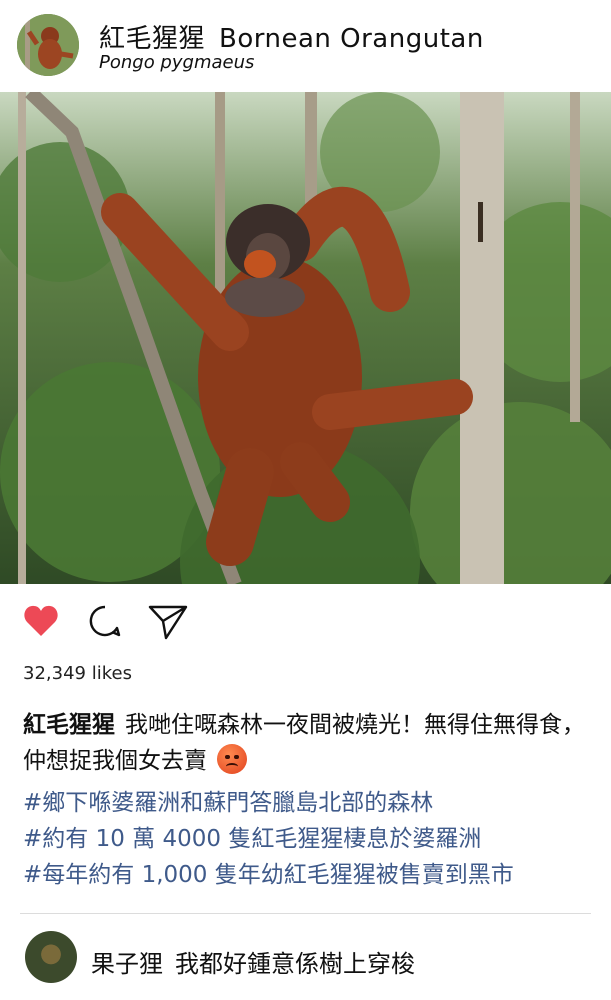 The width and height of the screenshot is (611, 1000). What do you see at coordinates (51, 957) in the screenshot?
I see `commenter-avatar` at bounding box center [51, 957].